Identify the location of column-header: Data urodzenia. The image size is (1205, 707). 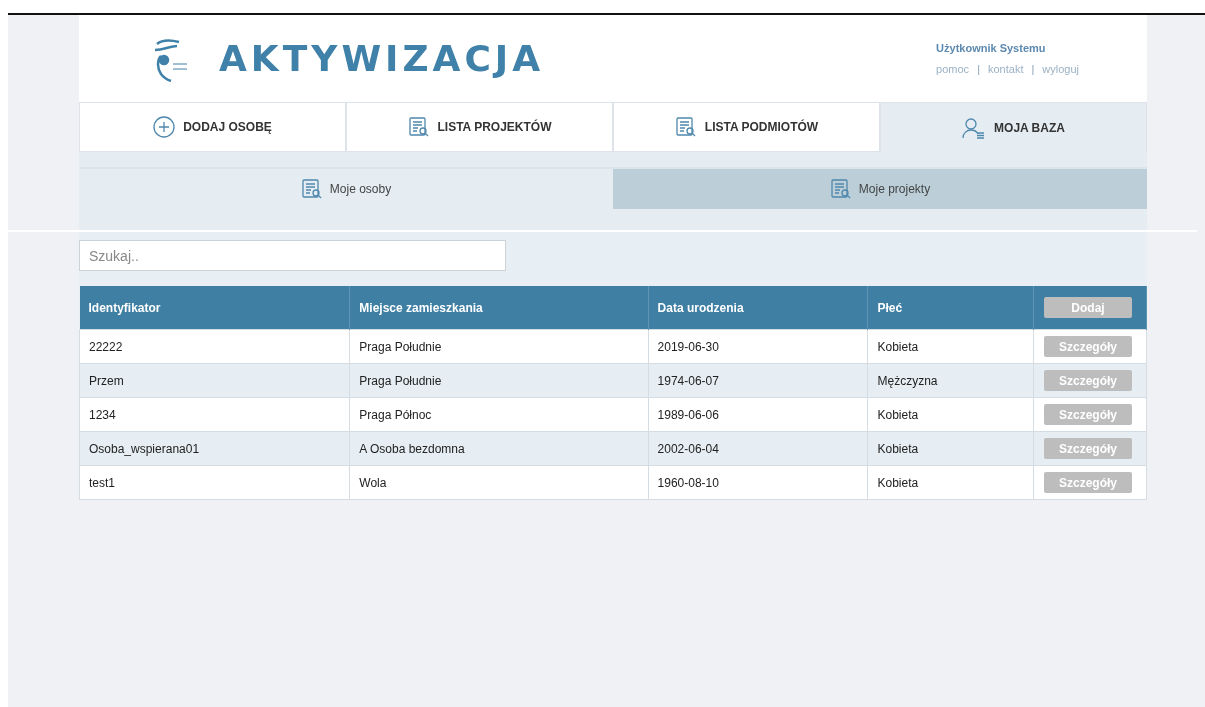
(758, 308).